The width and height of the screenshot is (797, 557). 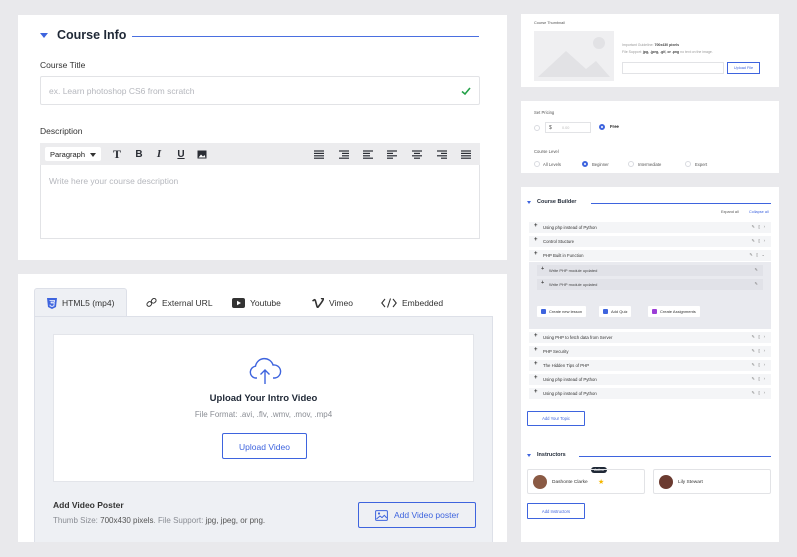 What do you see at coordinates (344, 154) in the screenshot?
I see `indent-icon` at bounding box center [344, 154].